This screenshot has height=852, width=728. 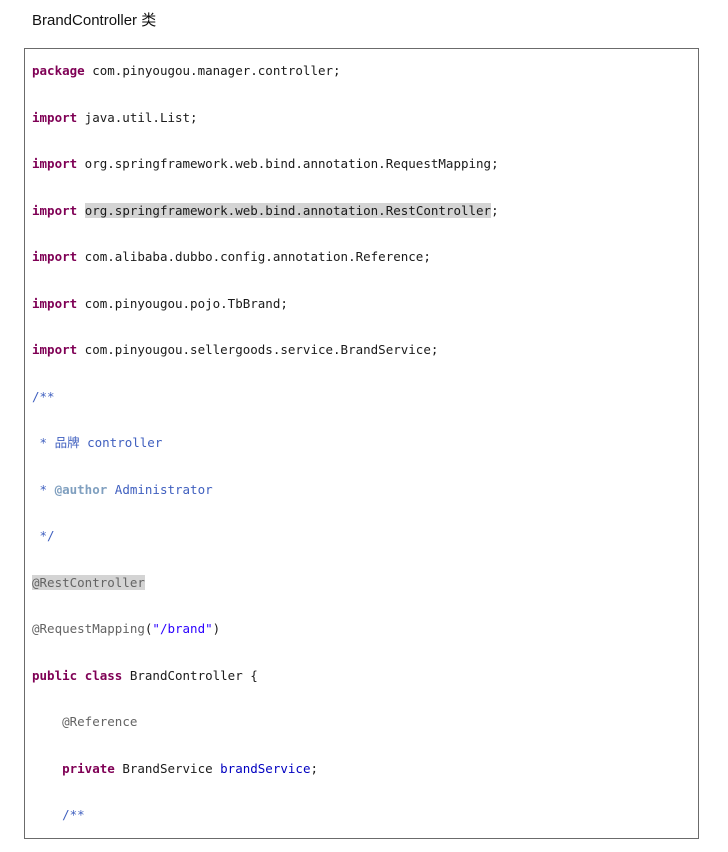 I want to click on code-text: BrandController {, so click(x=190, y=675).